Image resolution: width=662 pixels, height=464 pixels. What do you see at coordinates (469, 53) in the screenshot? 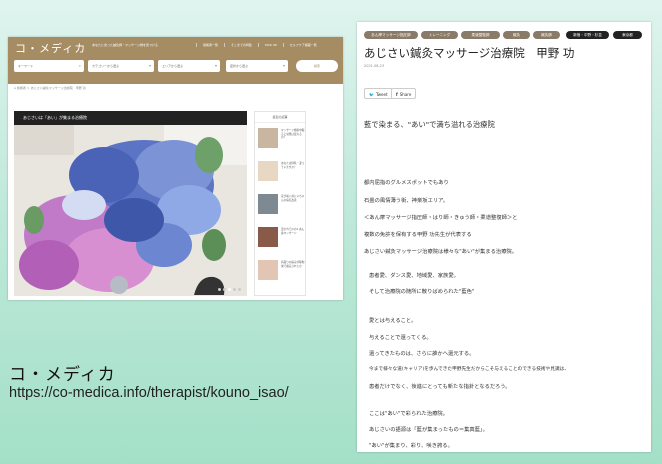
I see `article-heading: あじさい鍼灸マッサージ治療院 甲野 功` at bounding box center [469, 53].